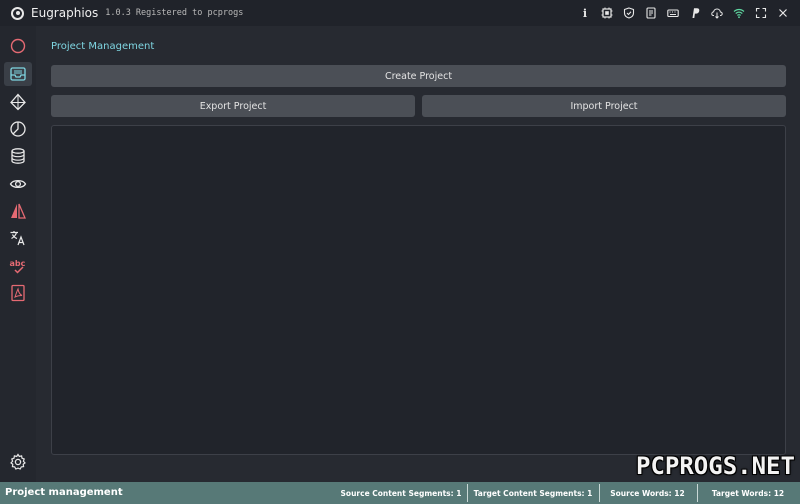 This screenshot has height=504, width=800. Describe the element at coordinates (748, 493) in the screenshot. I see `target-words-count: Target Words: 12` at that location.